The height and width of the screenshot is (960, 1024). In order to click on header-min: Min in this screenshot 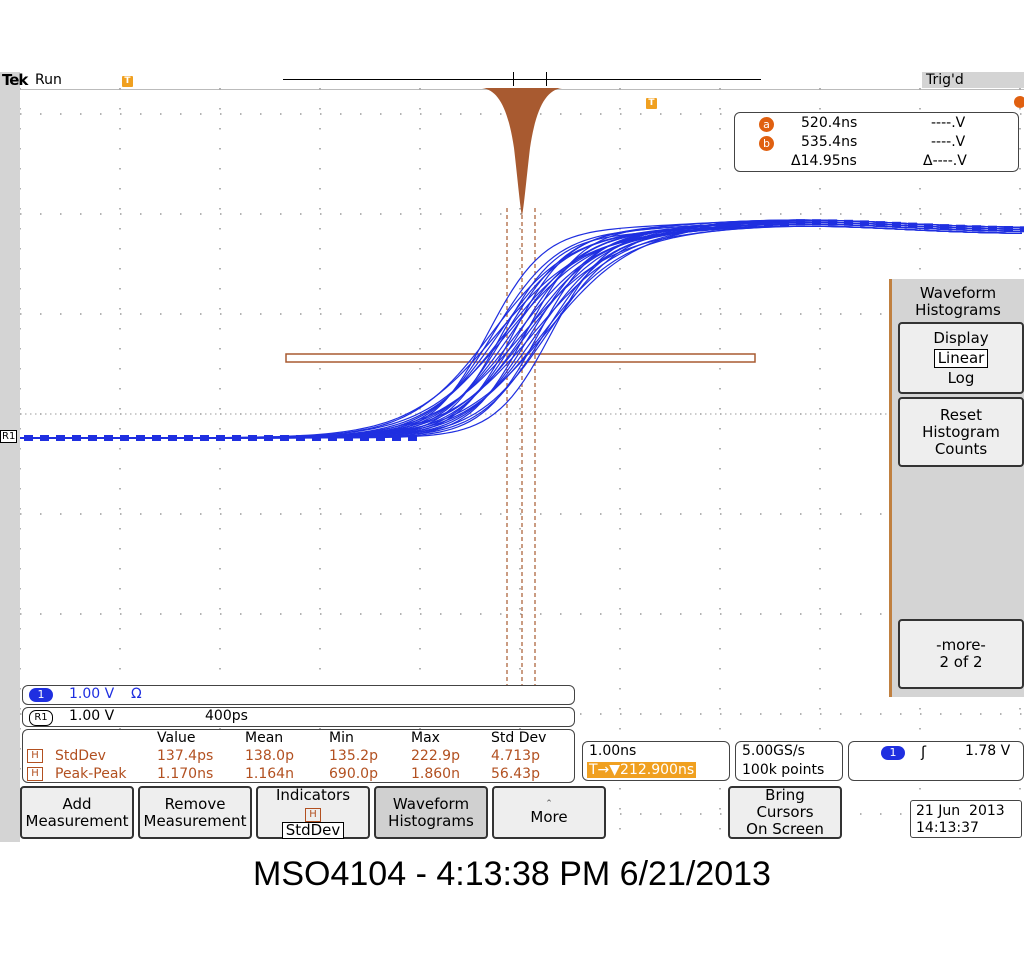, I will do `click(341, 738)`.